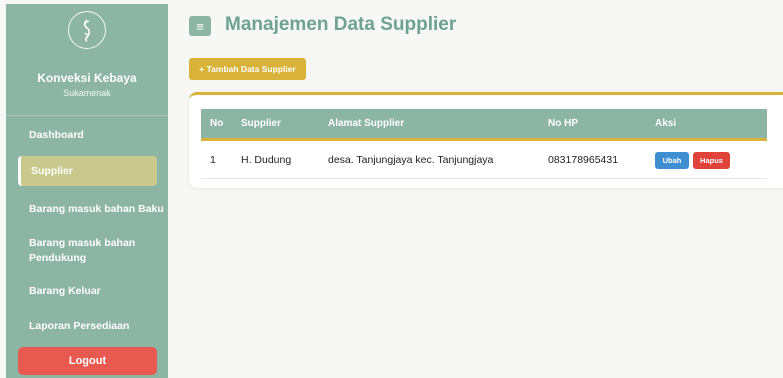 The height and width of the screenshot is (378, 783). What do you see at coordinates (200, 26) in the screenshot?
I see `menu-toggle-icon: ≡` at bounding box center [200, 26].